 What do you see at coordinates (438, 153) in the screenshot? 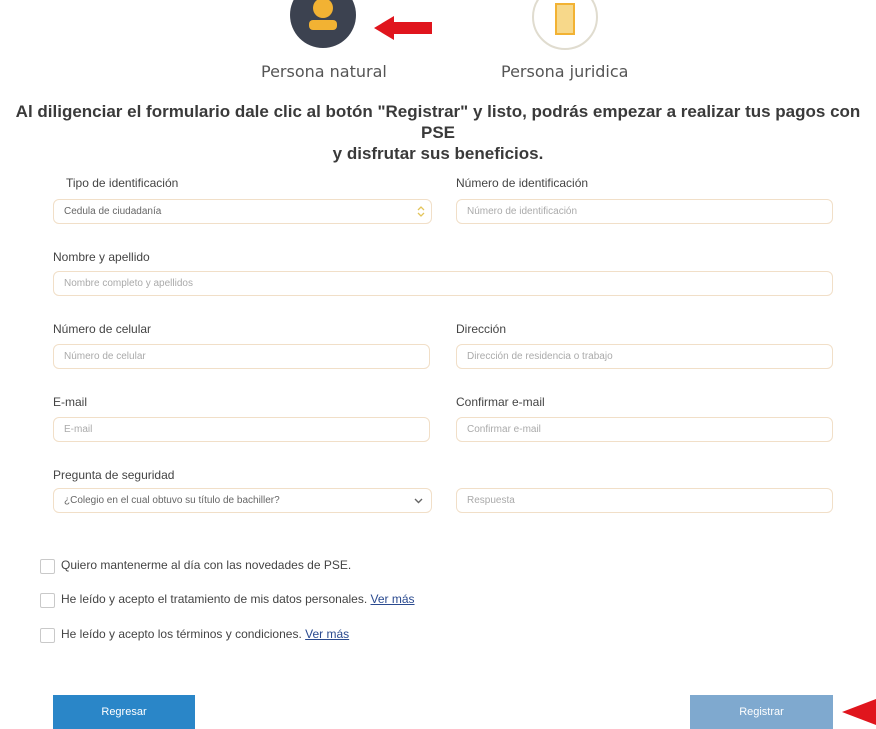
I see `intro-line-2: y disfrutar sus beneficios.` at bounding box center [438, 153].